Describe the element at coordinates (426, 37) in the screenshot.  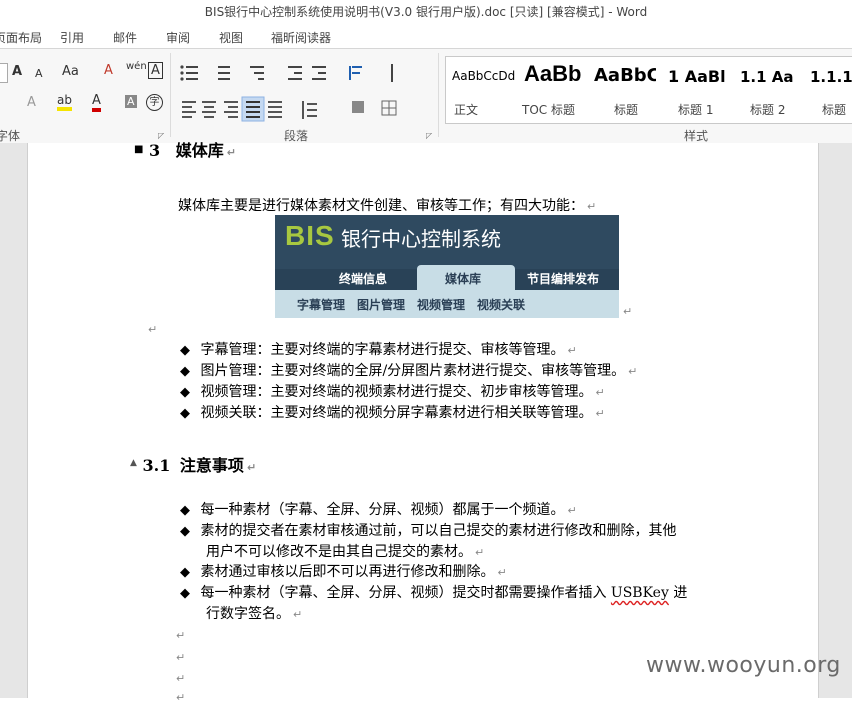
I see `ribbon-tabs: 页面布局 引用 邮件 审阅 视图 福昕阅读器` at that location.